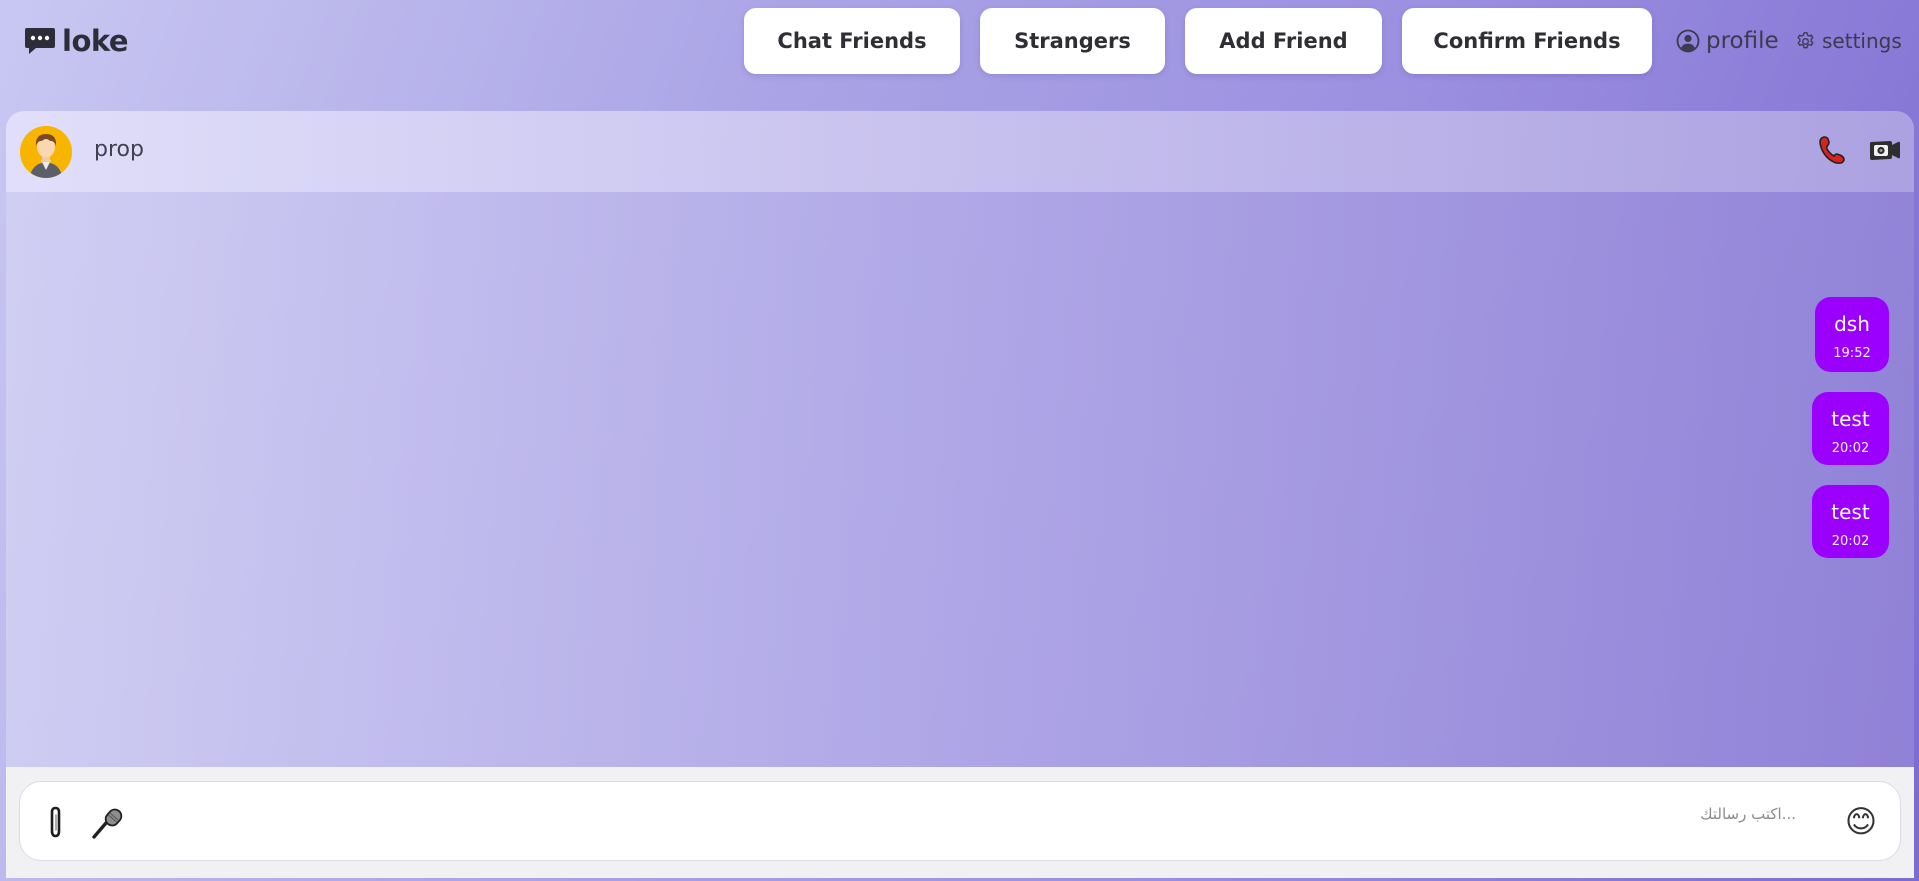 Image resolution: width=1919 pixels, height=881 pixels. I want to click on settings-link: settings, so click(1848, 41).